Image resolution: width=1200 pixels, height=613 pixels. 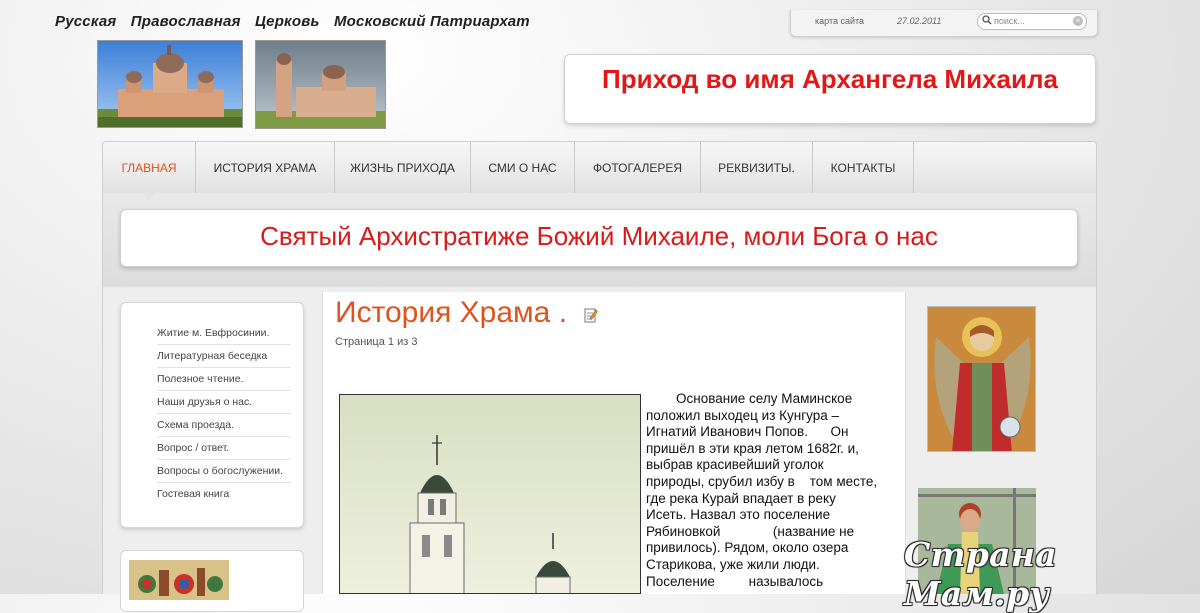 What do you see at coordinates (149, 196) in the screenshot?
I see `nav-active-pointer` at bounding box center [149, 196].